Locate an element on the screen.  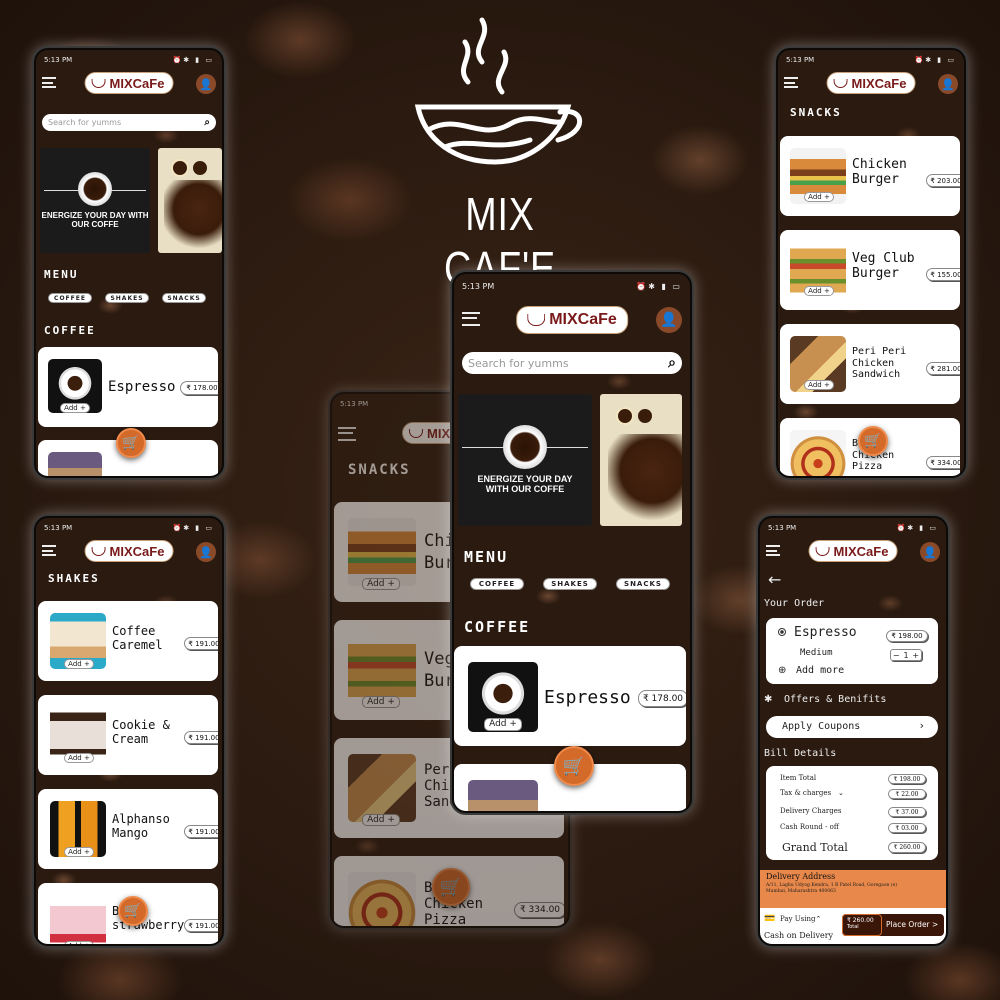
coffee-cup-image is located at coordinates (95, 188).